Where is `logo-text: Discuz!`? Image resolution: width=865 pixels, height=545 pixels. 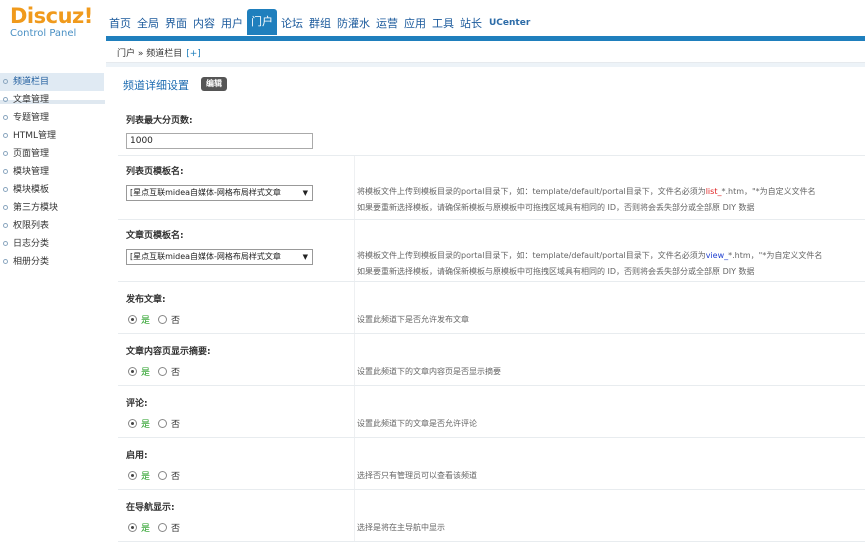 logo-text: Discuz! is located at coordinates (51, 16).